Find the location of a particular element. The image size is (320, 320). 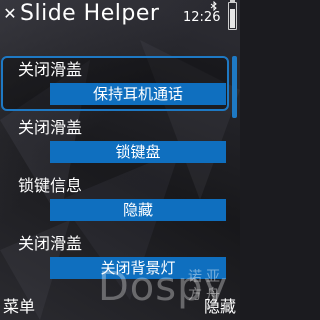

battery-icon is located at coordinates (232, 16).